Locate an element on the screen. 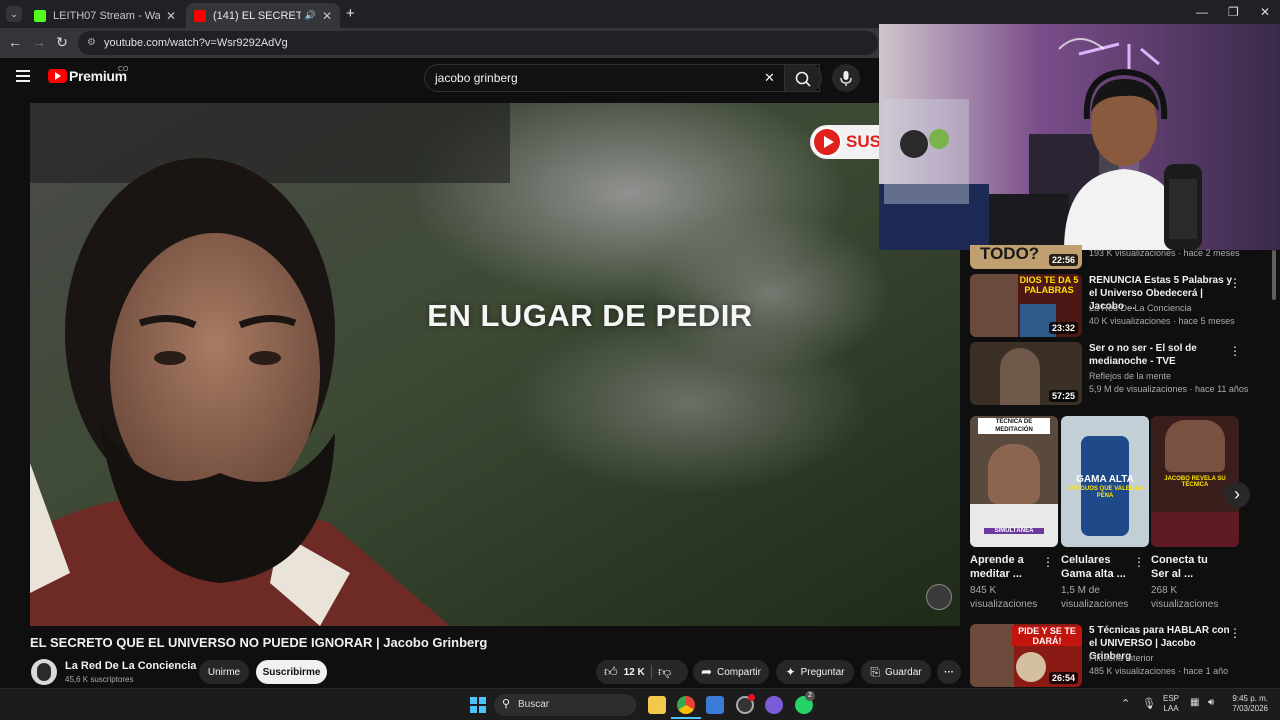 The width and height of the screenshot is (1280, 720). short-thumbnail: JACOBO REVELA SU TÉCNICA is located at coordinates (1195, 481).